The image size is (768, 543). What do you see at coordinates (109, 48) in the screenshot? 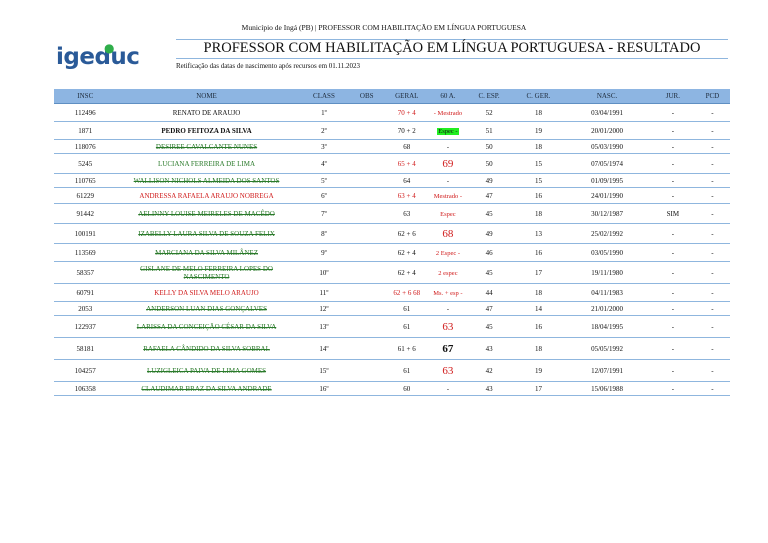
I see `logo-accent-icon: ●` at bounding box center [109, 48].